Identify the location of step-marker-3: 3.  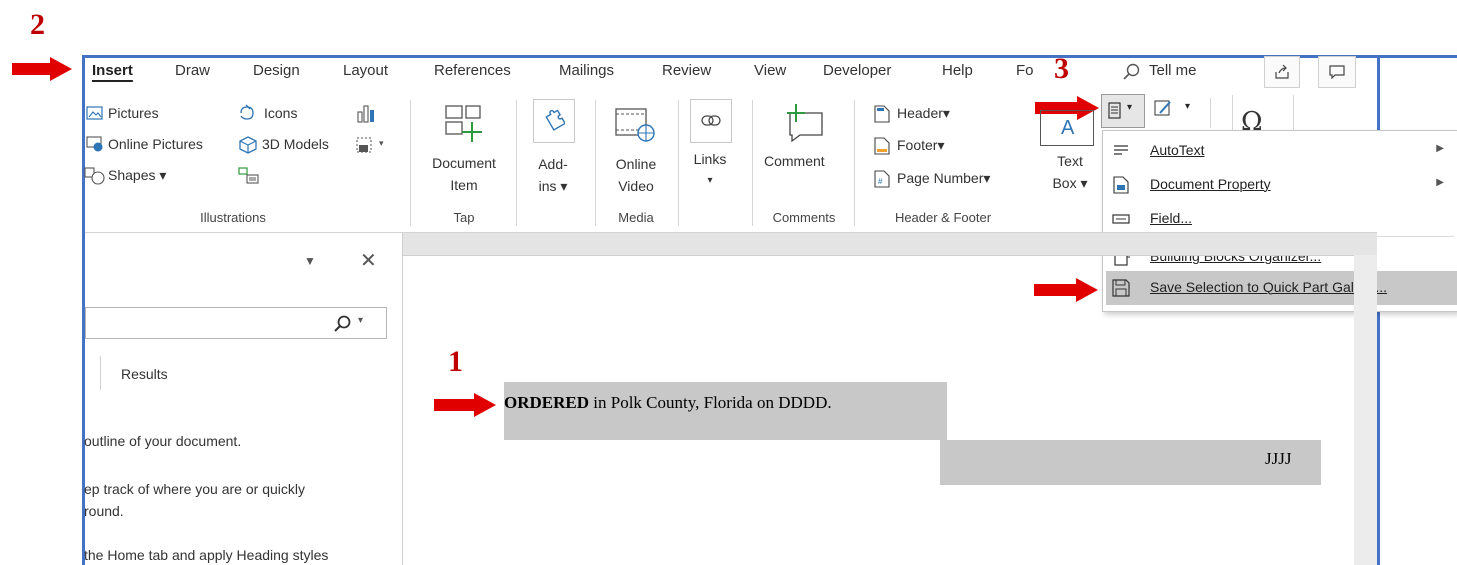
(1061, 68).